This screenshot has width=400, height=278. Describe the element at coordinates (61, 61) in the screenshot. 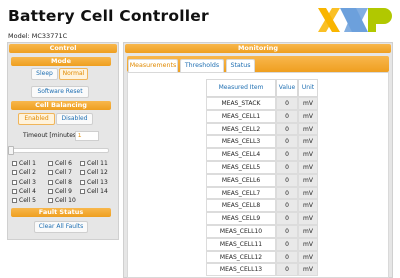

I see `mode-section-title: Mode` at that location.